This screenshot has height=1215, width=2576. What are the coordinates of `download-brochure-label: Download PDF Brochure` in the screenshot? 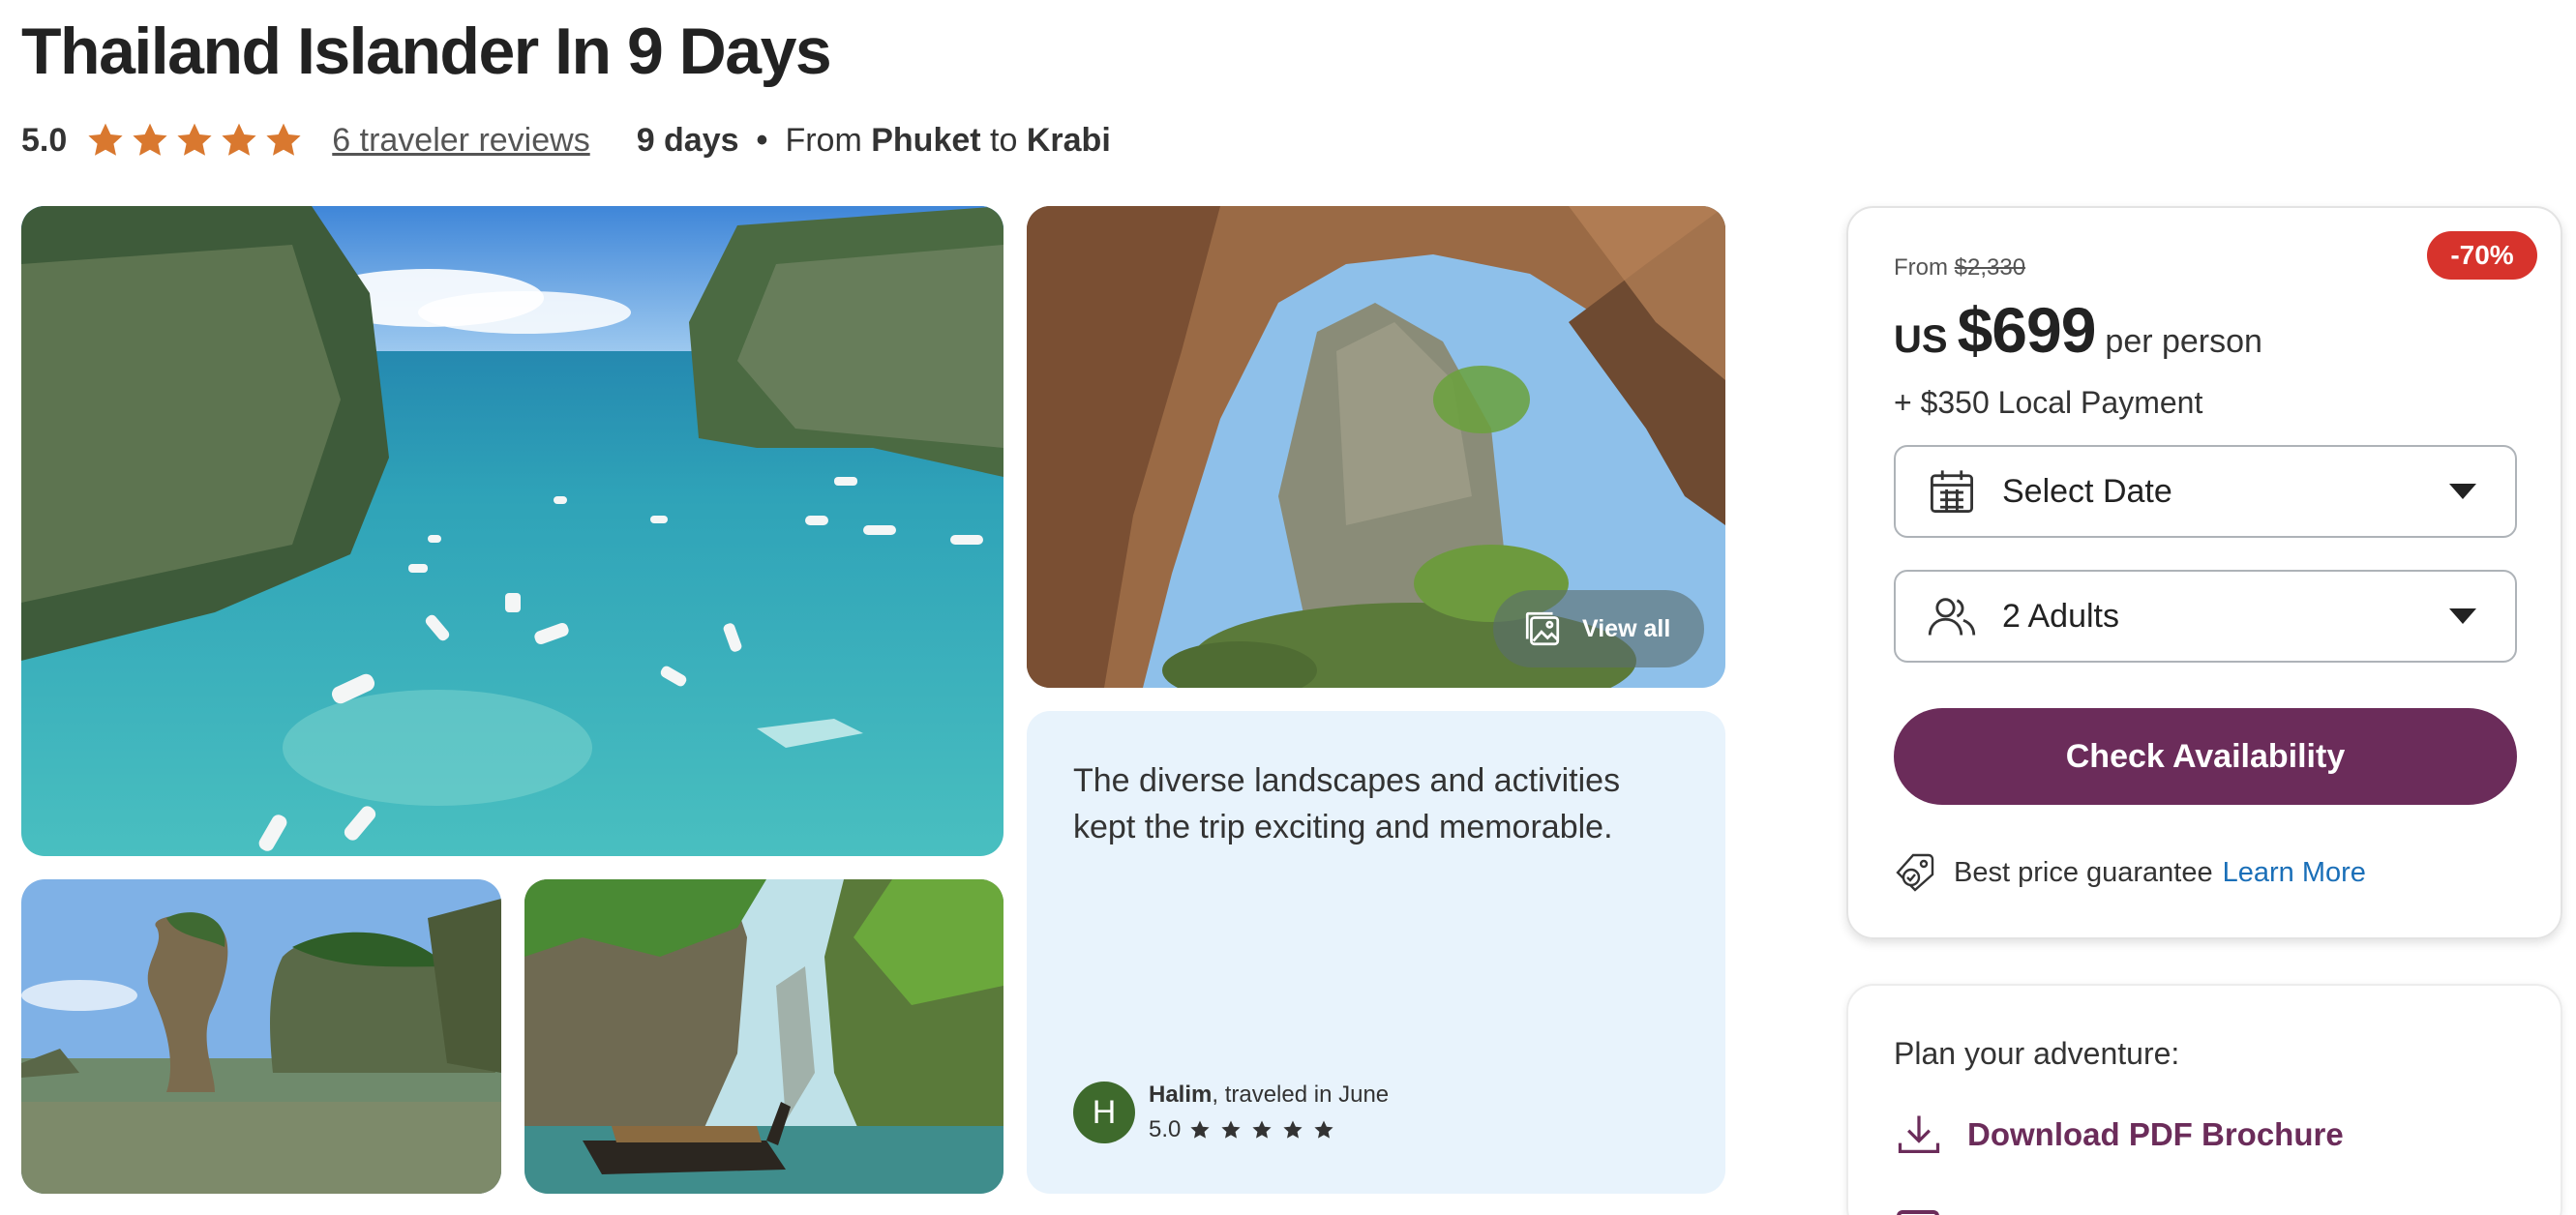 It's located at (2155, 1134).